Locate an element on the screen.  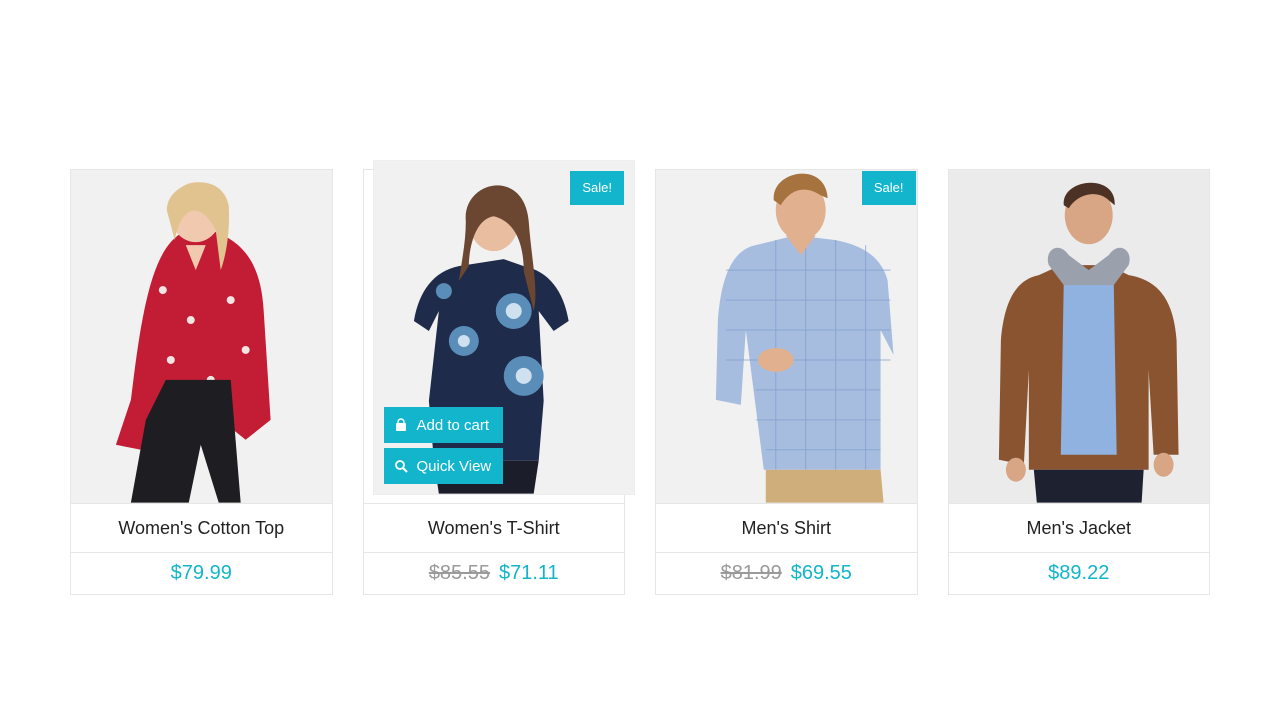
product-price: $69.55 is located at coordinates (821, 573).